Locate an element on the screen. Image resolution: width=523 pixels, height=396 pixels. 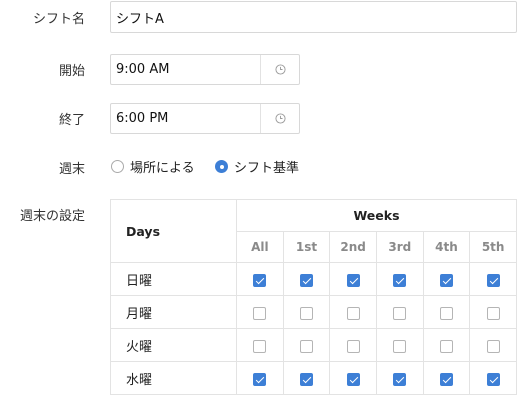
weekend-option-location: 場所による is located at coordinates (153, 166).